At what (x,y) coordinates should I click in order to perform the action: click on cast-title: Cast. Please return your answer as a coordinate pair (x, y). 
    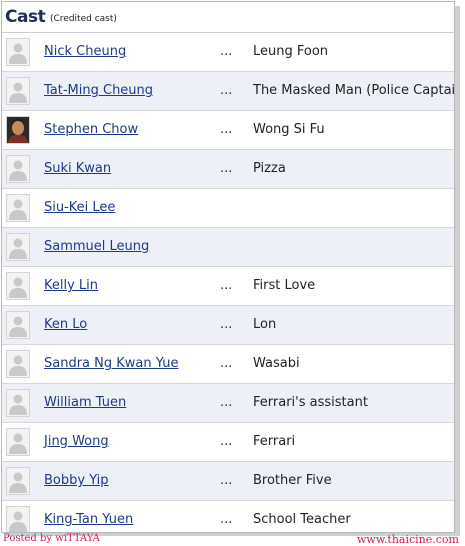
    Looking at the image, I should click on (25, 17).